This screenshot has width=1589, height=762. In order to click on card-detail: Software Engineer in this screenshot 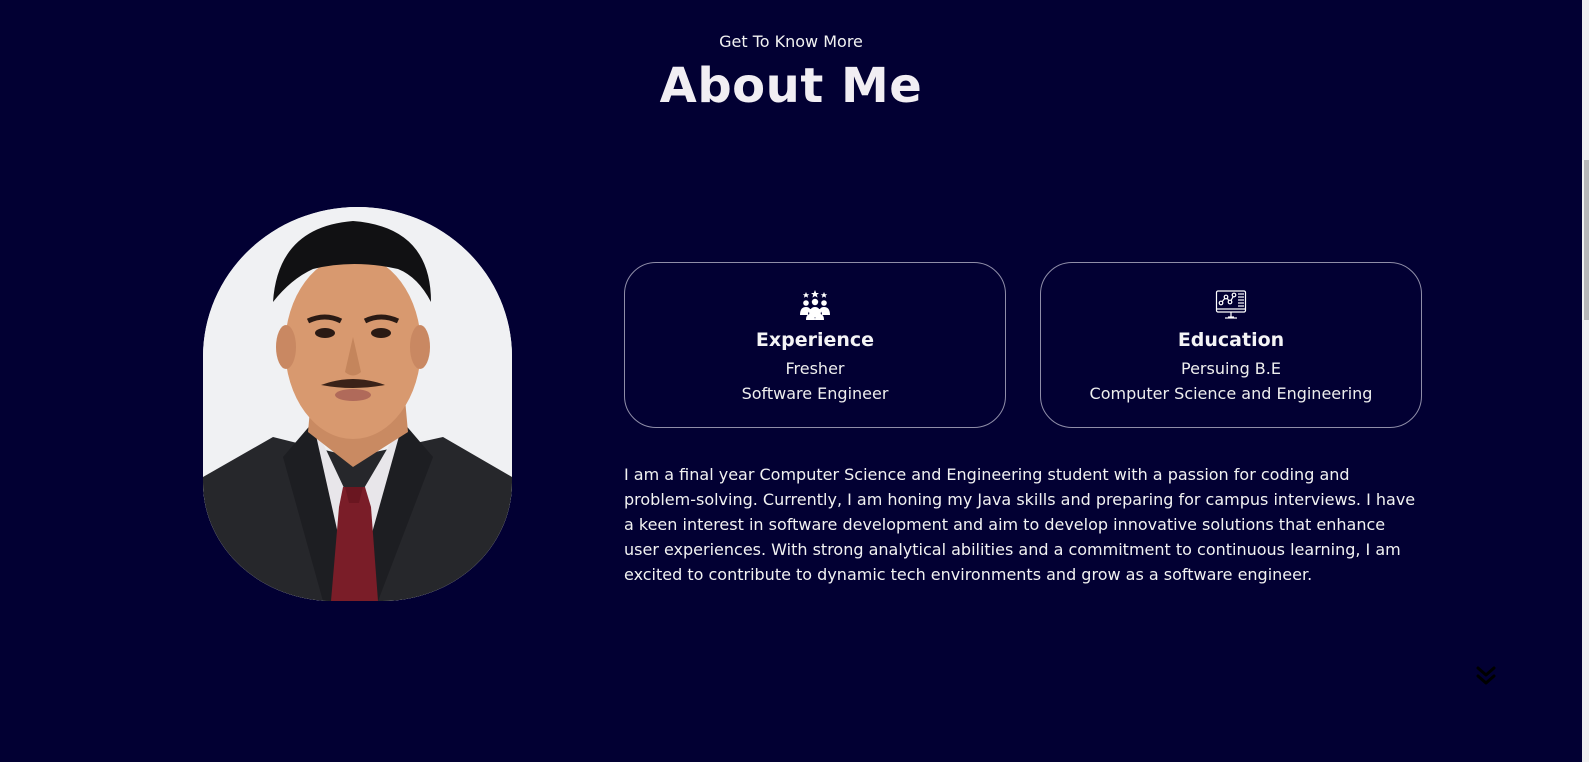, I will do `click(815, 393)`.